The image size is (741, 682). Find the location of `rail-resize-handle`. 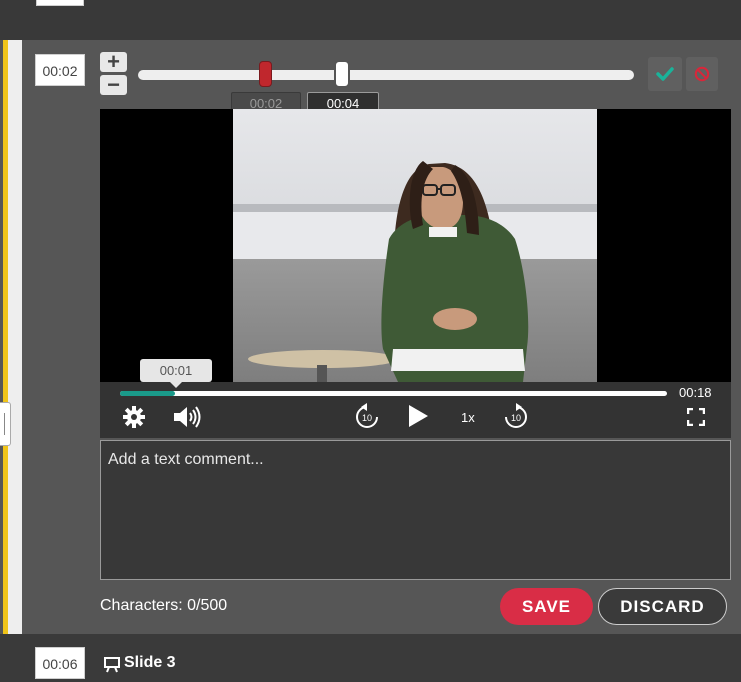

rail-resize-handle is located at coordinates (5, 424).